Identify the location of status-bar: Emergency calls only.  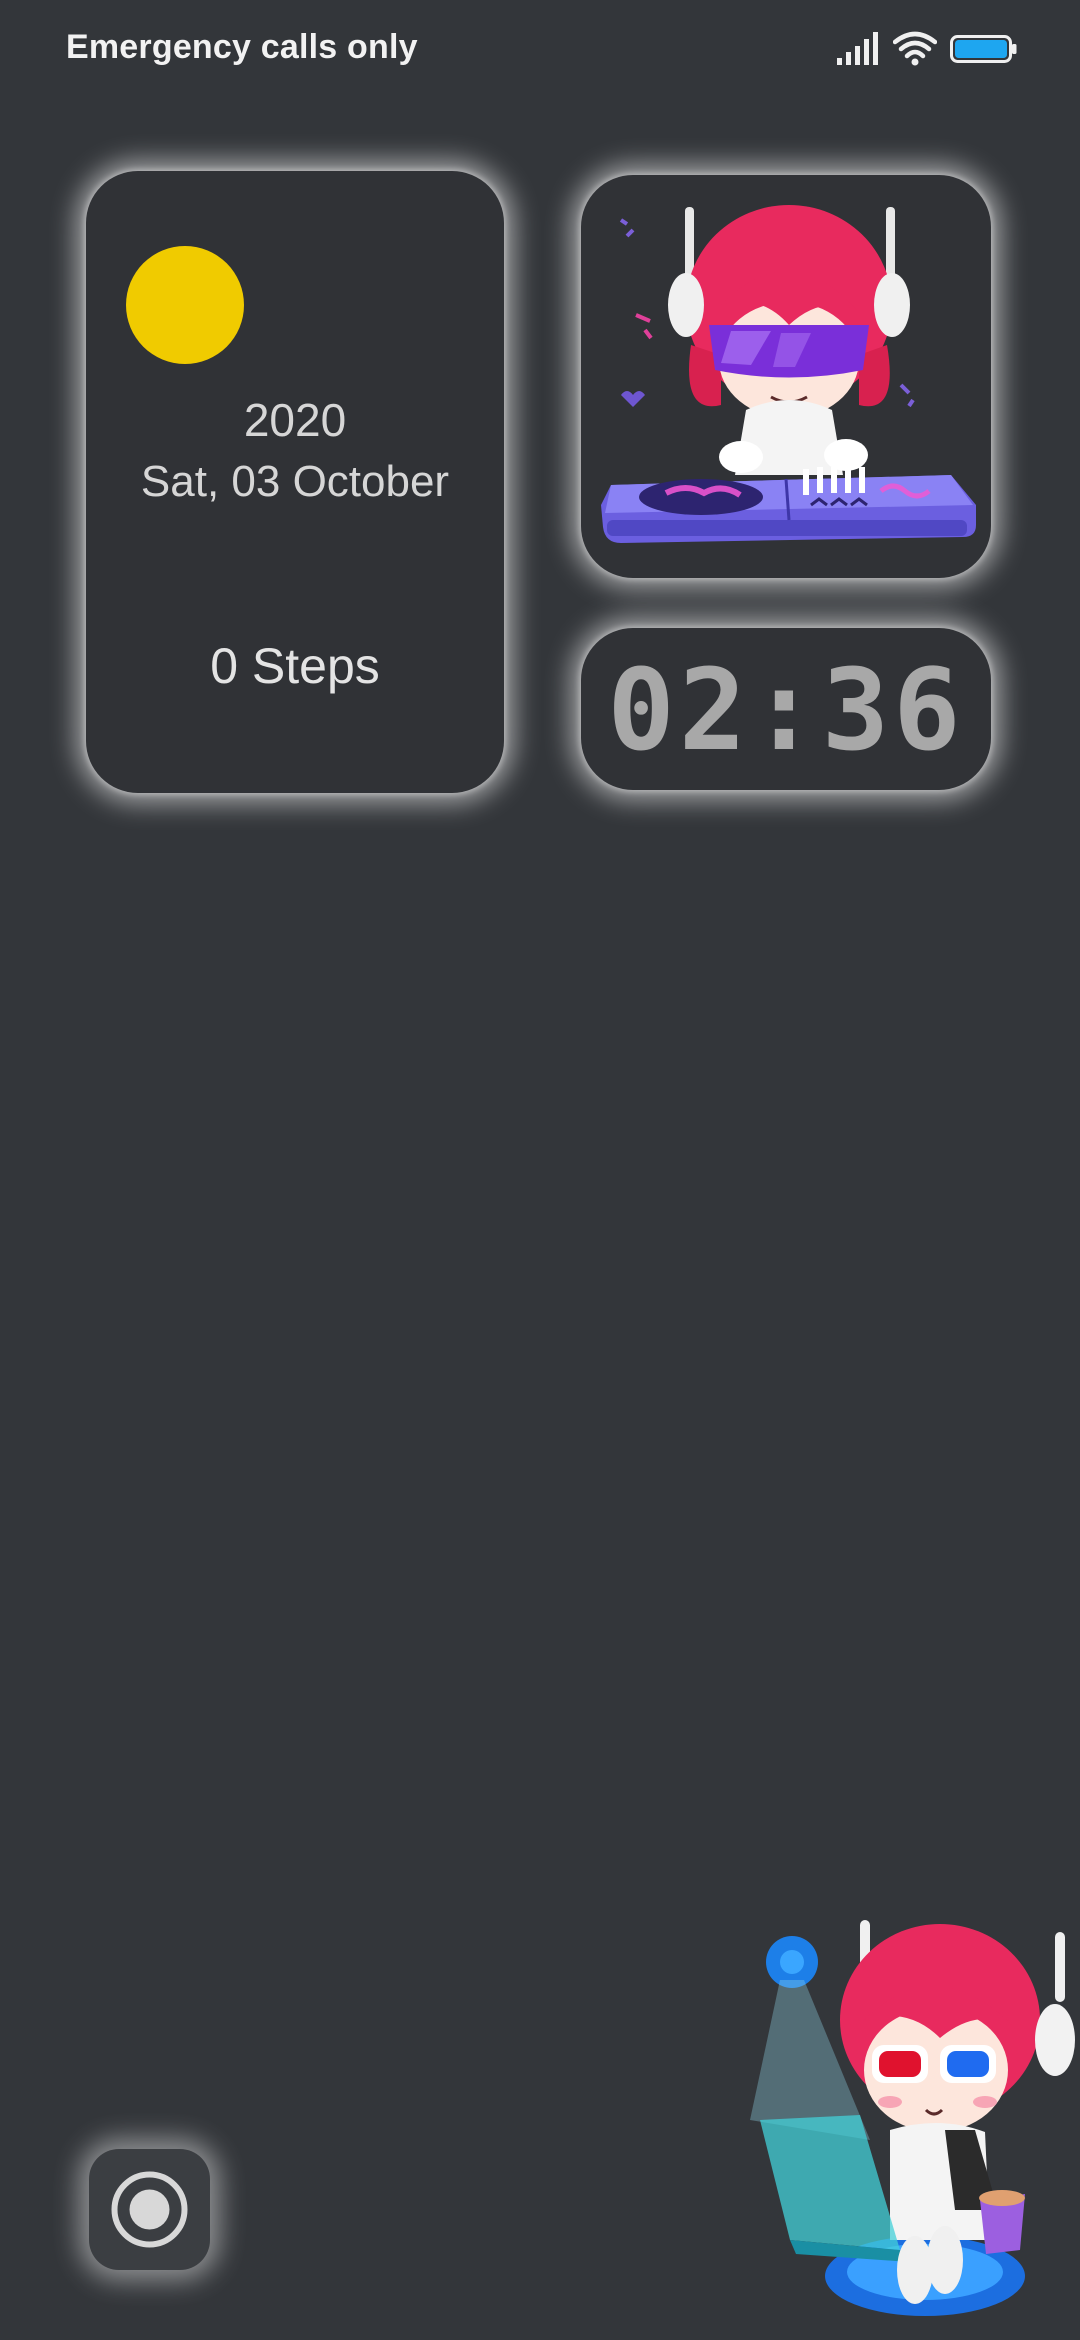
(540, 50).